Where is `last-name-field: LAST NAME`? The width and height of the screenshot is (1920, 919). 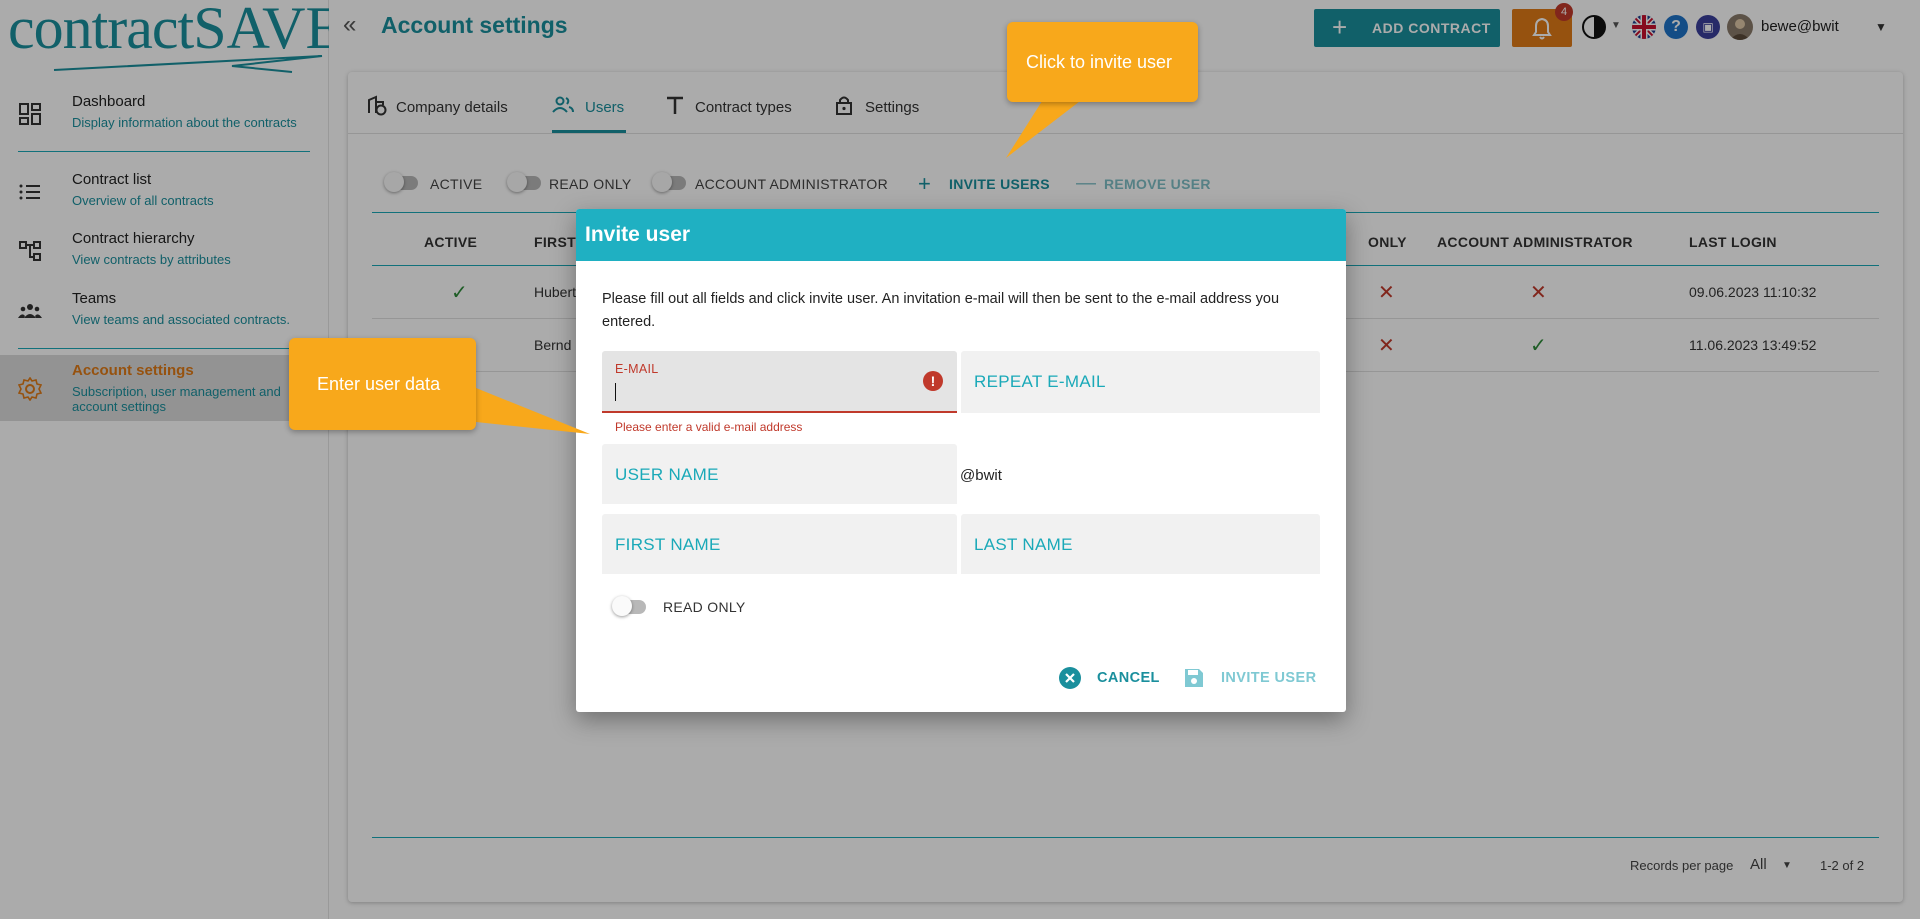 last-name-field: LAST NAME is located at coordinates (1140, 544).